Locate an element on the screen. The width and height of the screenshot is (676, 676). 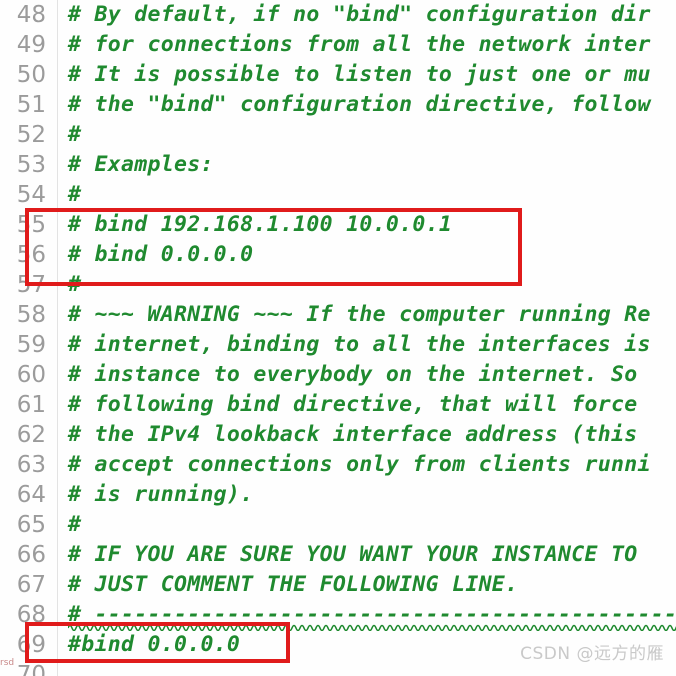
line-number: 51 is located at coordinates (31, 105).